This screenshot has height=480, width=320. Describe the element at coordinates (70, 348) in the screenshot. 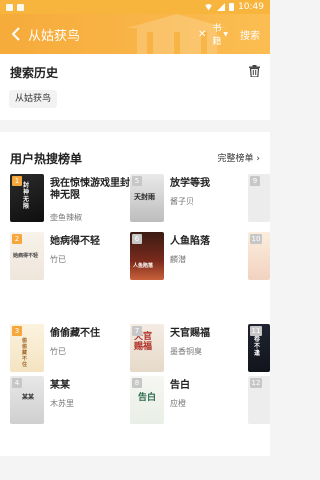

I see `book-item: 偷偷藏不住 3 偷偷藏不住 竹已` at that location.